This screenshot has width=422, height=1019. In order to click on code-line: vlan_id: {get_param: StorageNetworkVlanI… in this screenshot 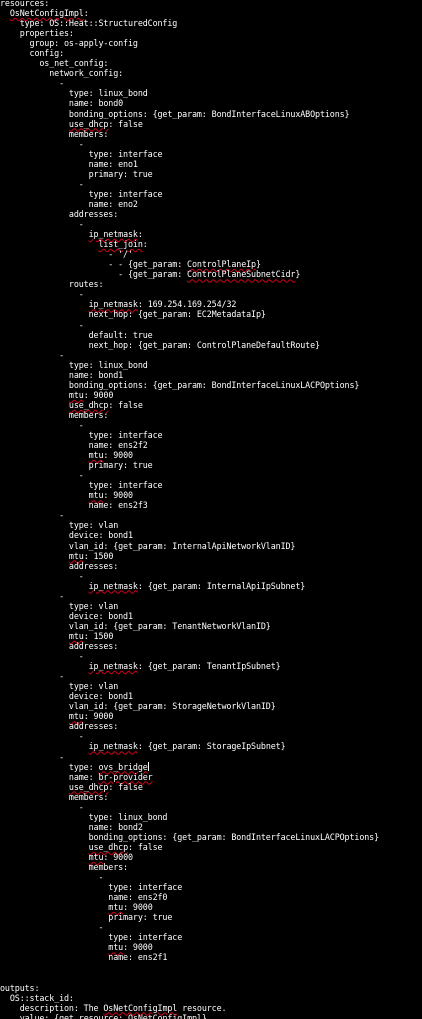, I will do `click(211, 706)`.